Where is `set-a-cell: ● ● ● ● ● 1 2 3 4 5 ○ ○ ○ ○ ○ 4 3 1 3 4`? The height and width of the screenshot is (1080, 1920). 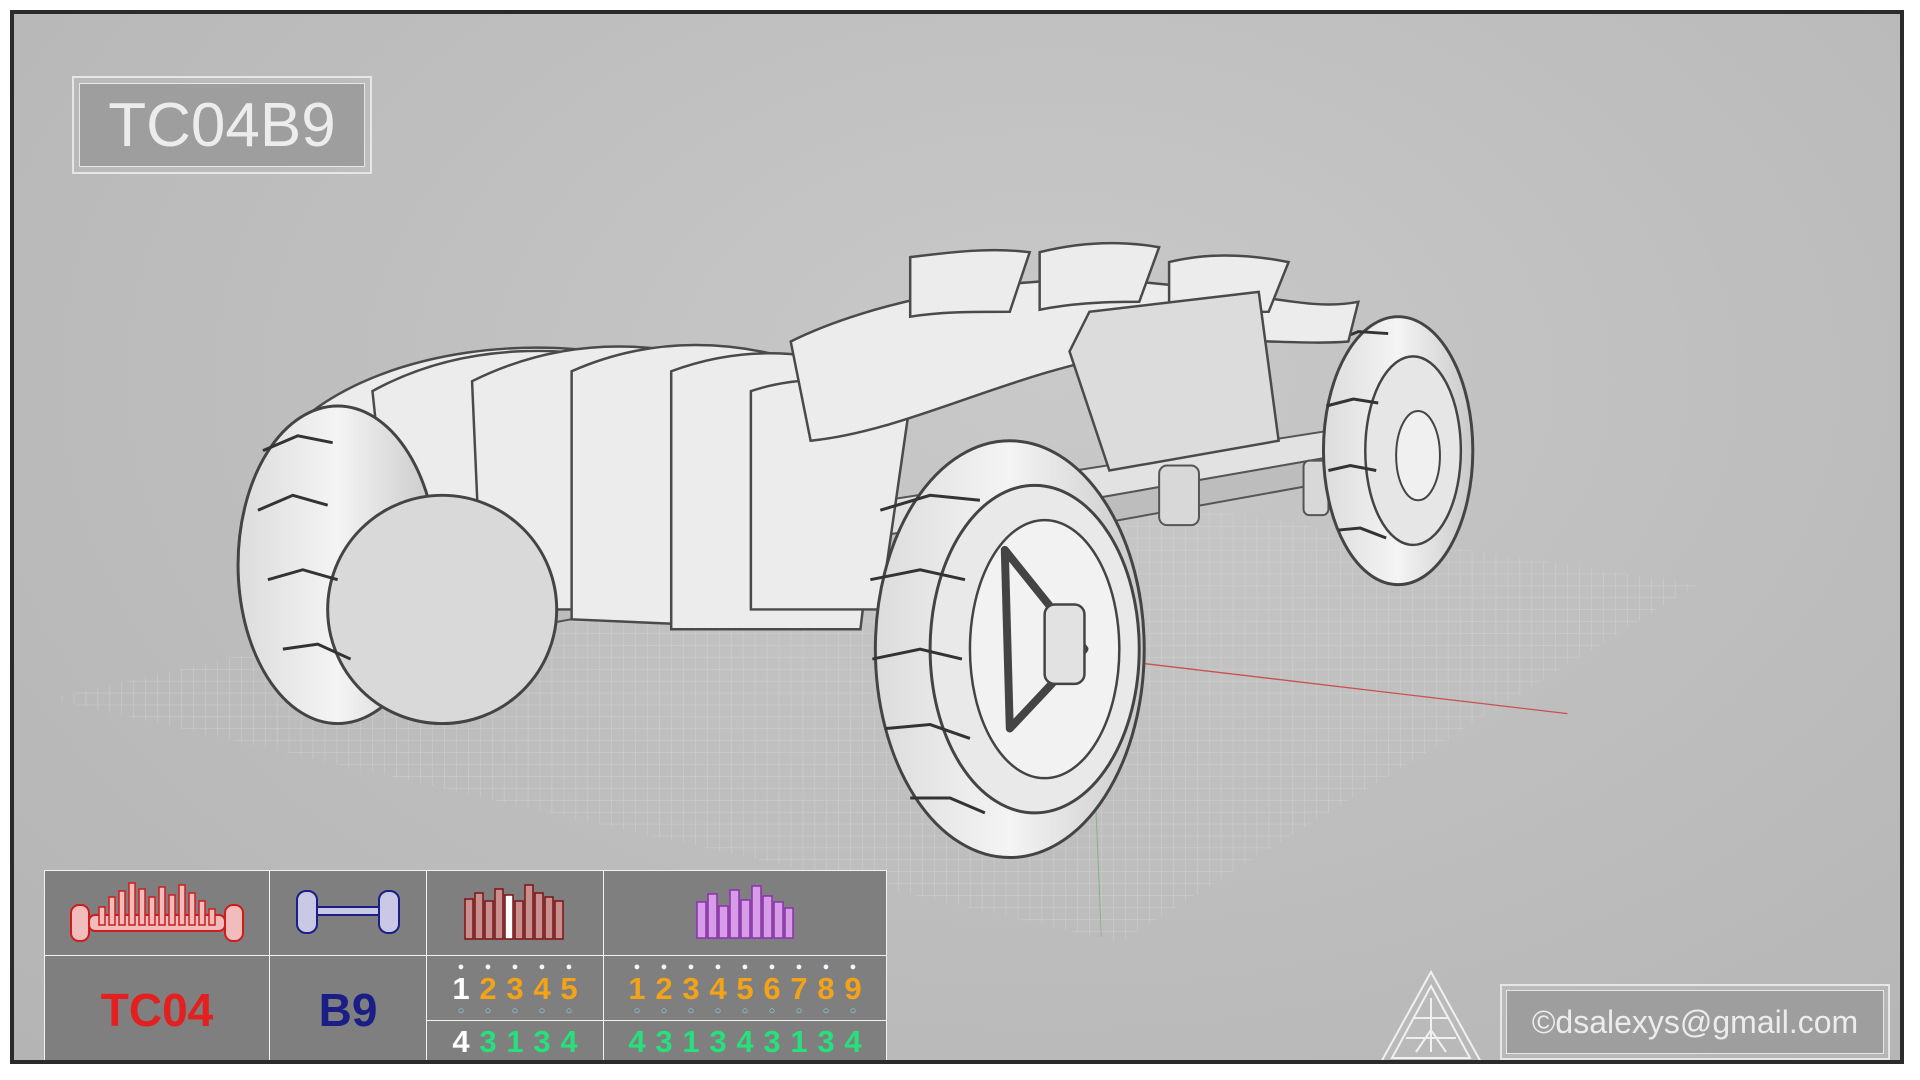 set-a-cell: ● ● ● ● ● 1 2 3 4 5 ○ ○ ○ ○ ○ 4 3 1 3 4 is located at coordinates (515, 1007).